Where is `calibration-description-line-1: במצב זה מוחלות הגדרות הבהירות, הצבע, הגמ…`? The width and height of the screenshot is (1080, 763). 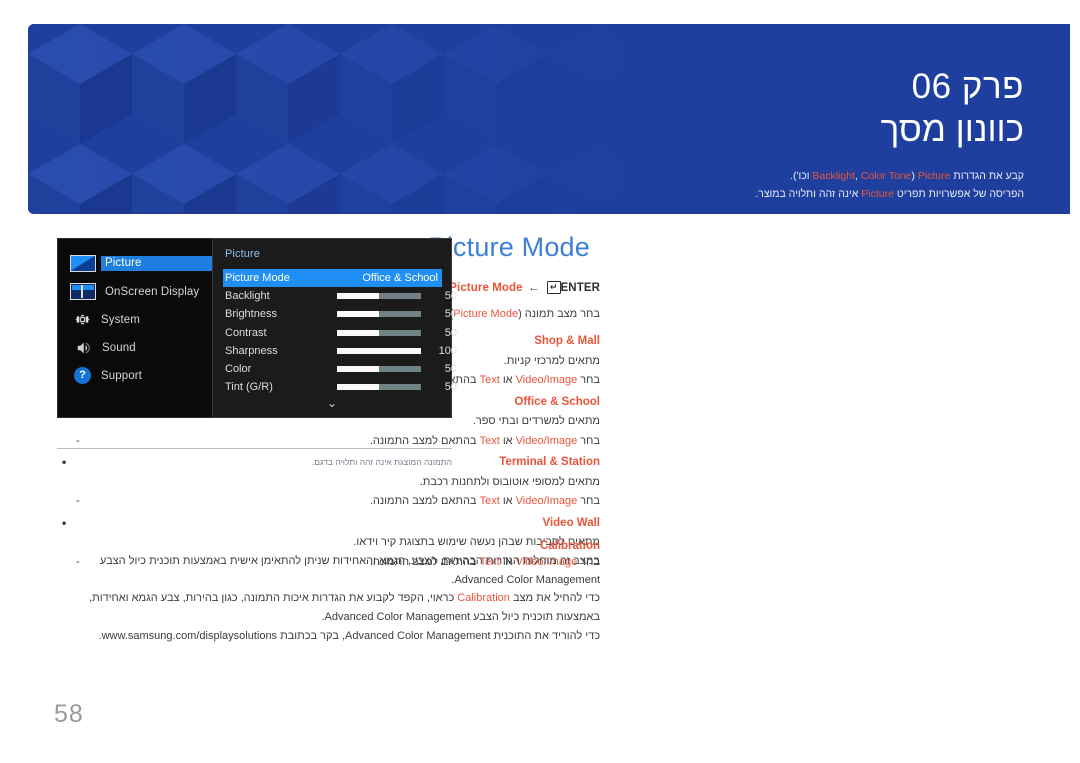 calibration-description-line-1: במצב זה מוחלות הגדרות הבהירות, הצבע, הגמ… is located at coordinates (349, 561).